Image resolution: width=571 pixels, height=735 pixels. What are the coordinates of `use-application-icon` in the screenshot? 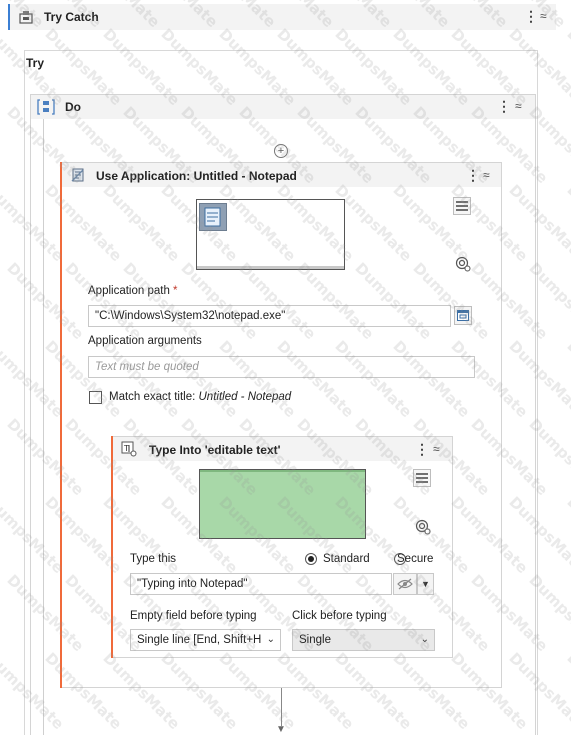 It's located at (78, 175).